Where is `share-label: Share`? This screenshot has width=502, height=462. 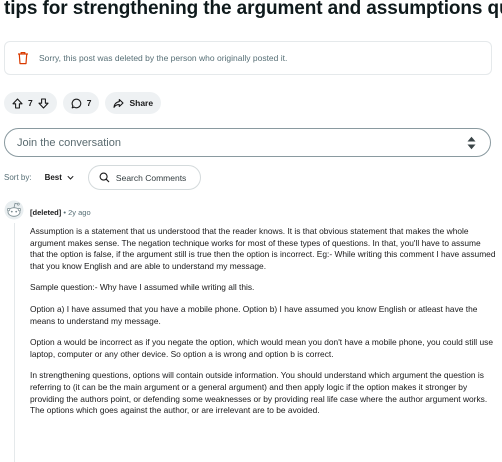 share-label: Share is located at coordinates (141, 103).